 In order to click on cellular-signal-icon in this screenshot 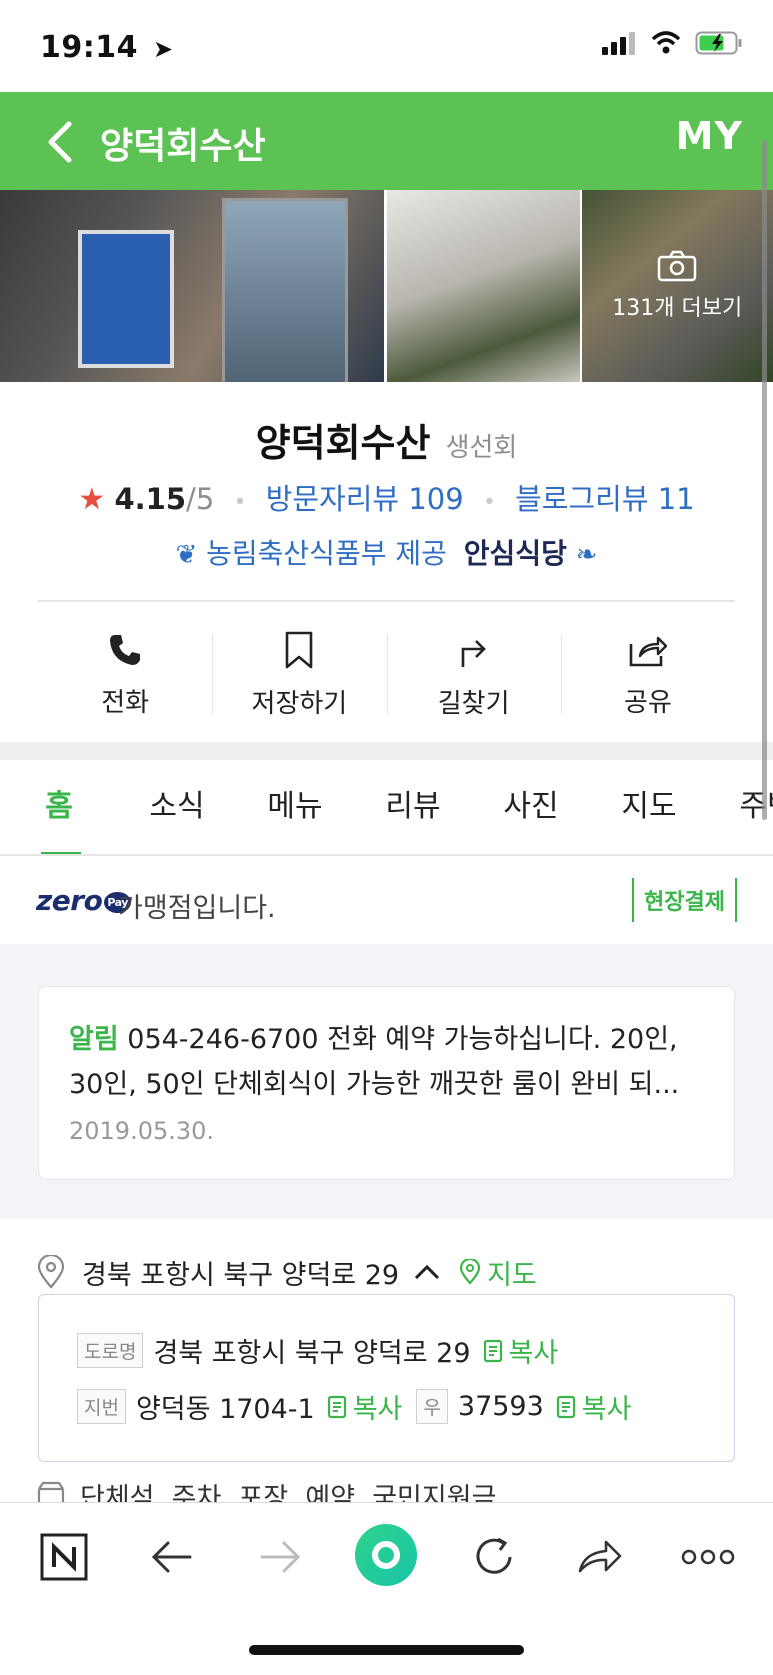, I will do `click(619, 45)`.